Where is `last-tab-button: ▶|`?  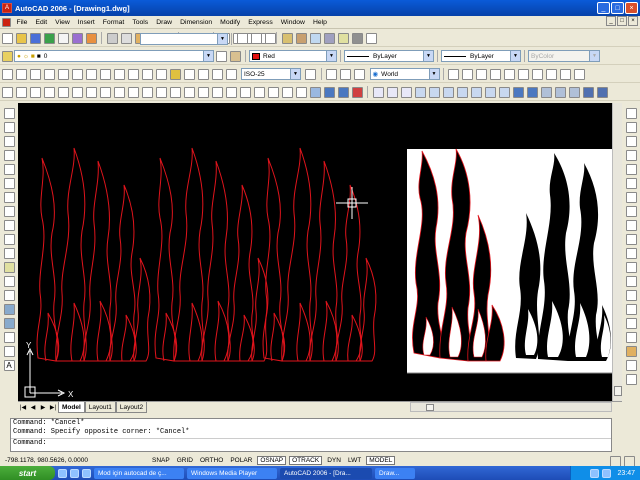 last-tab-button: ▶| is located at coordinates (53, 407).